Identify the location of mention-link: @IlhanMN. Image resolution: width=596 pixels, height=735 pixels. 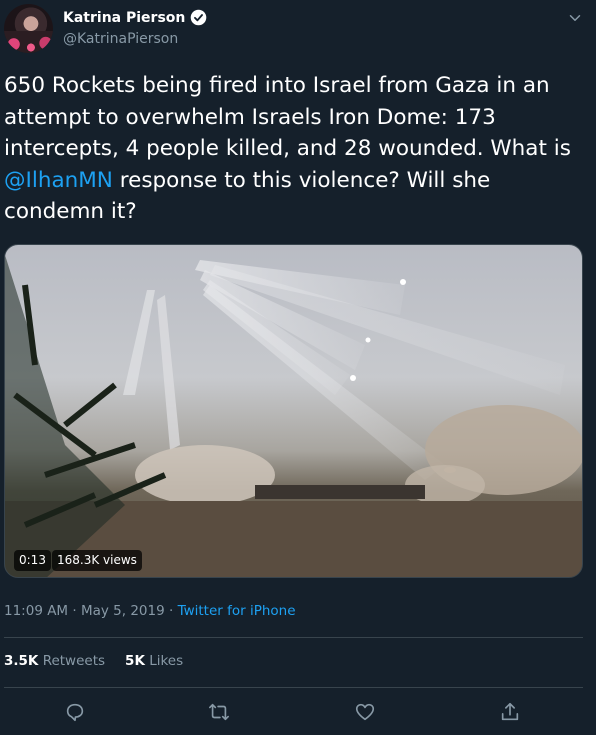
(58, 180).